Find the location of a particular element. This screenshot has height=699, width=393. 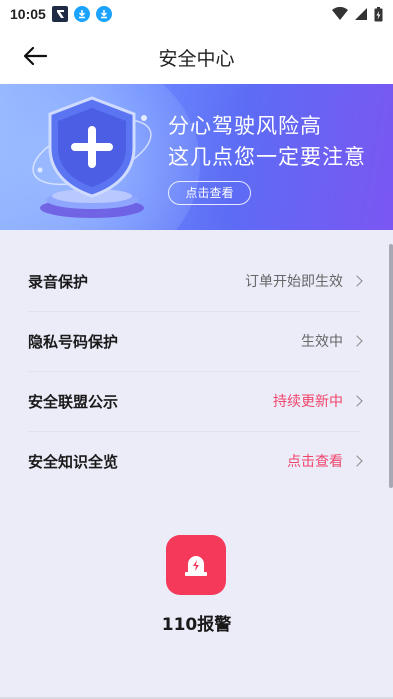

wifi-icon is located at coordinates (340, 13).